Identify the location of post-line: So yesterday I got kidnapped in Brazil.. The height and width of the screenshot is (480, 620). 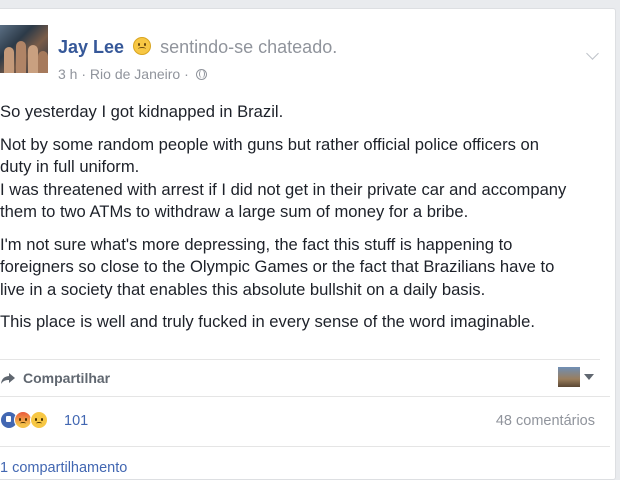
(142, 111).